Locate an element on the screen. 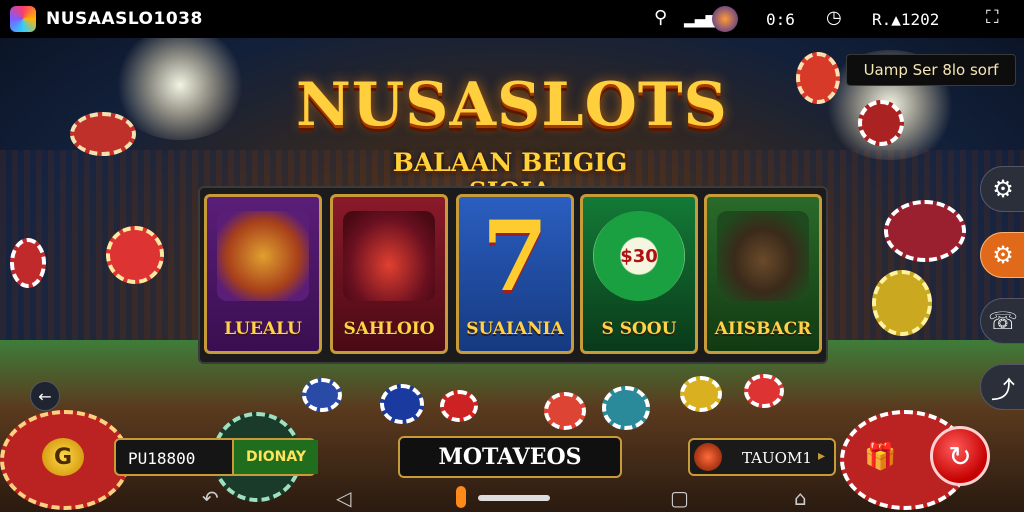 Image resolution: width=1024 pixels, height=512 pixels. back-button: ← is located at coordinates (45, 396).